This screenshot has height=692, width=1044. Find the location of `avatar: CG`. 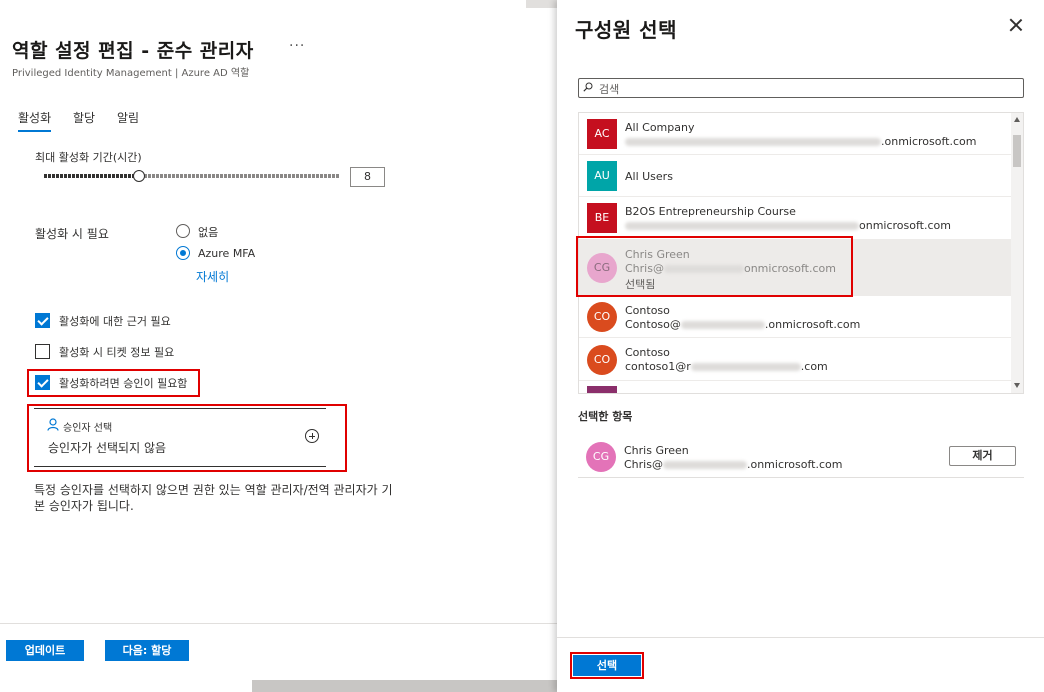

avatar: CG is located at coordinates (601, 457).